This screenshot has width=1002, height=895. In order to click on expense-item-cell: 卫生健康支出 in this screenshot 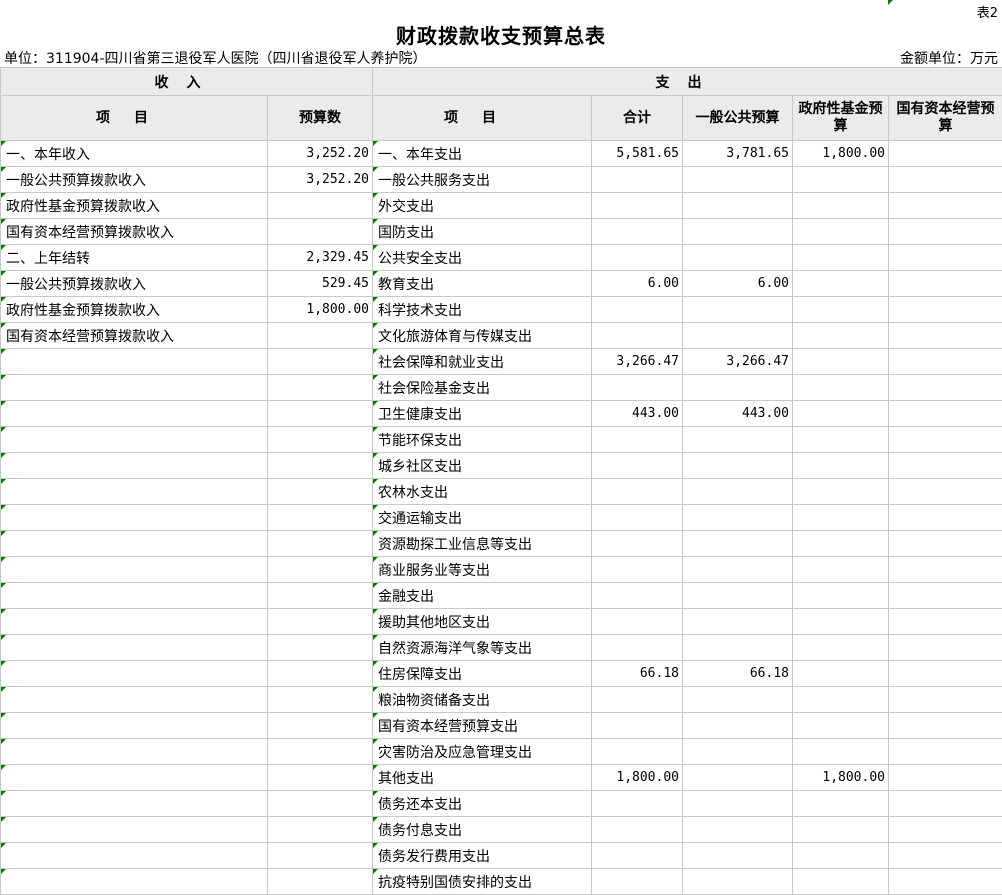, I will do `click(482, 413)`.